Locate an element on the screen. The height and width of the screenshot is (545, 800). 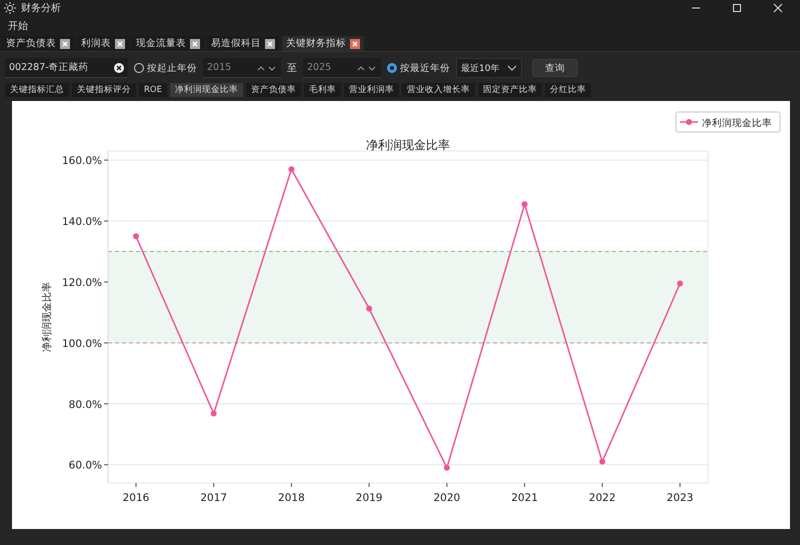
x-tick-label: 2023 is located at coordinates (680, 498).